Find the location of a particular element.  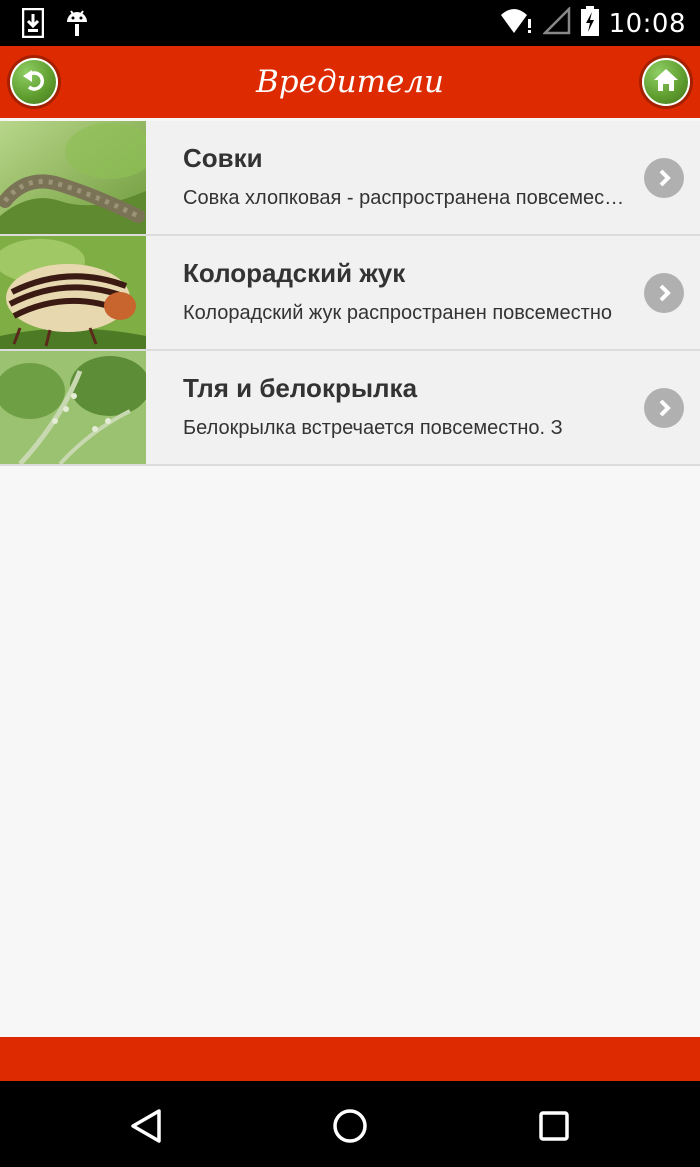

caterpillar-image is located at coordinates (73, 177).